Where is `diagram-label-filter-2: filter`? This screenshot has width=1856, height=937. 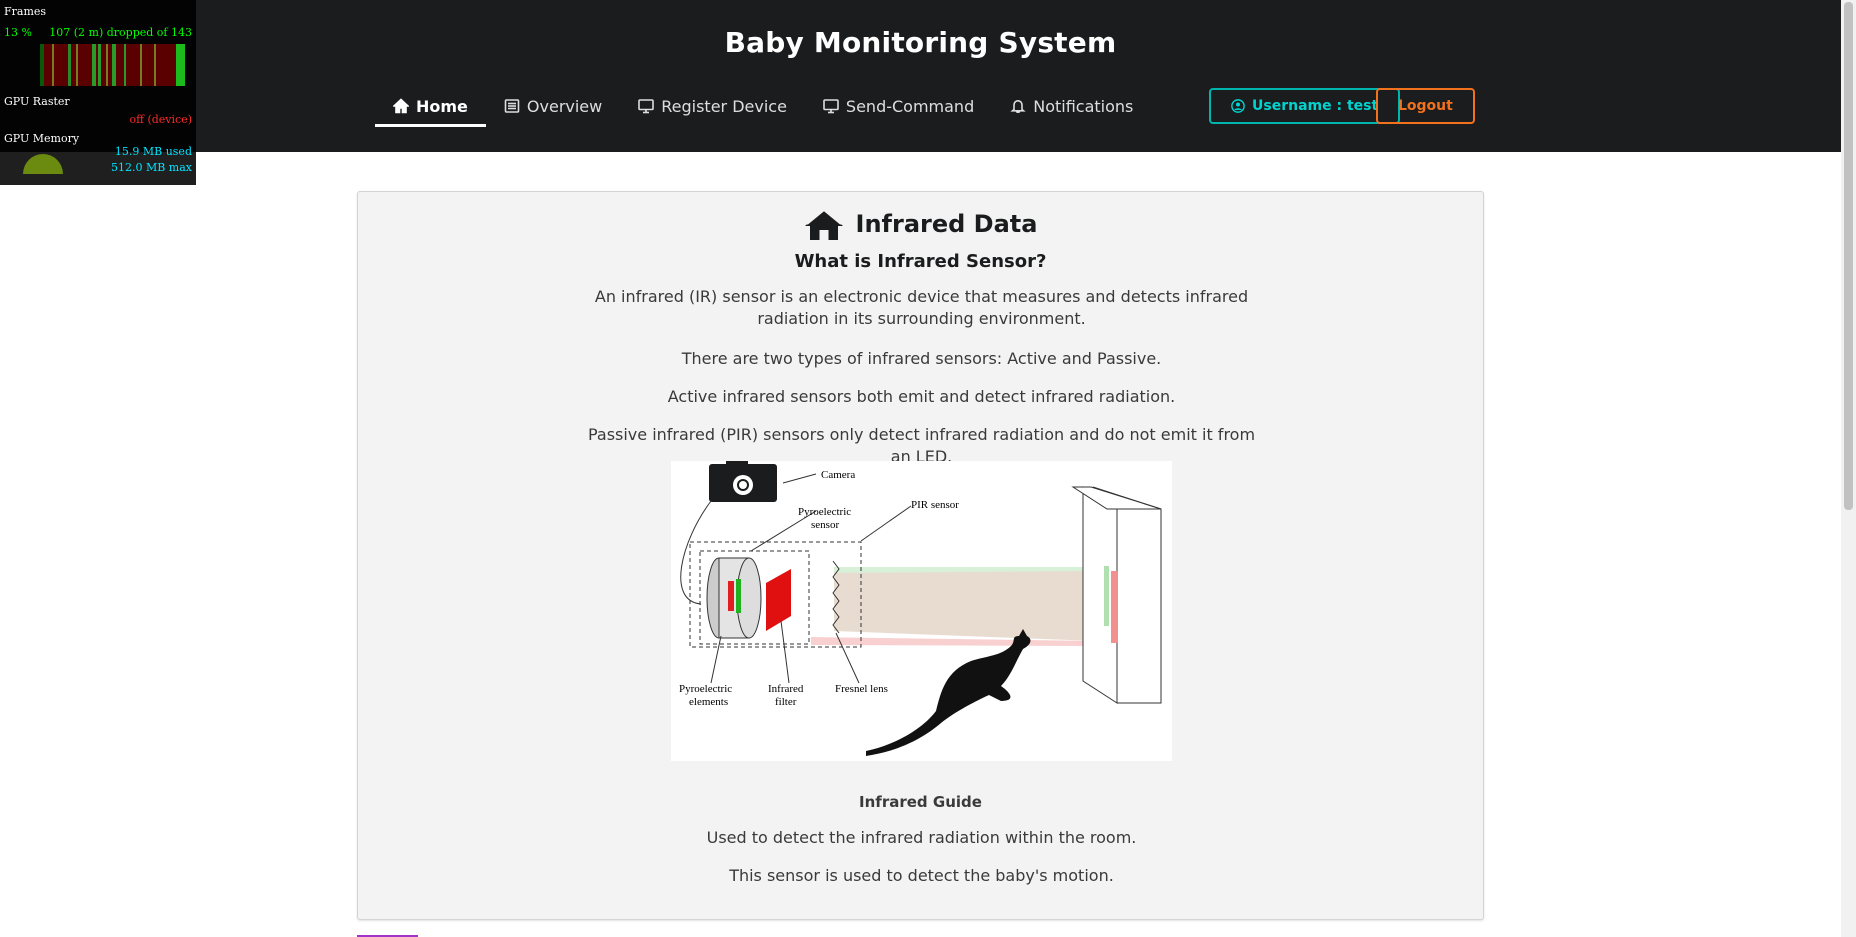
diagram-label-filter-2: filter is located at coordinates (786, 702).